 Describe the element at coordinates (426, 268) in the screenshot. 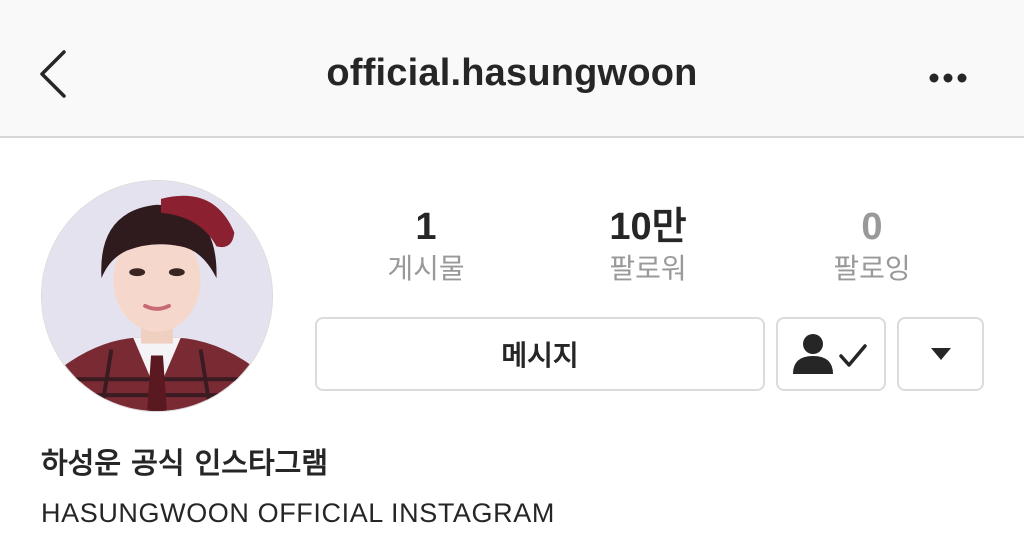

I see `posts-label: 게시물` at that location.